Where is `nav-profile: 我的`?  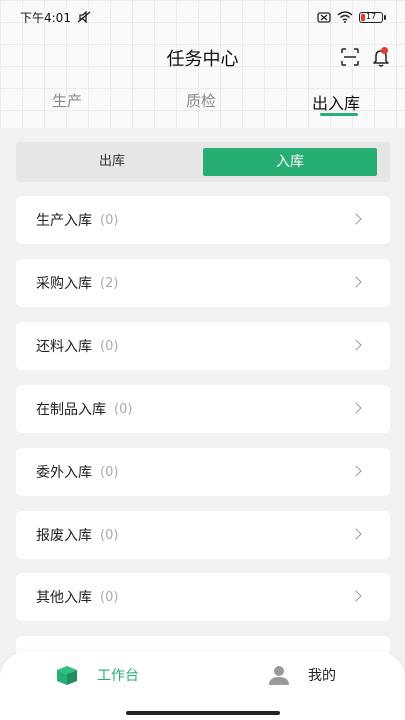 nav-profile: 我的 is located at coordinates (302, 675).